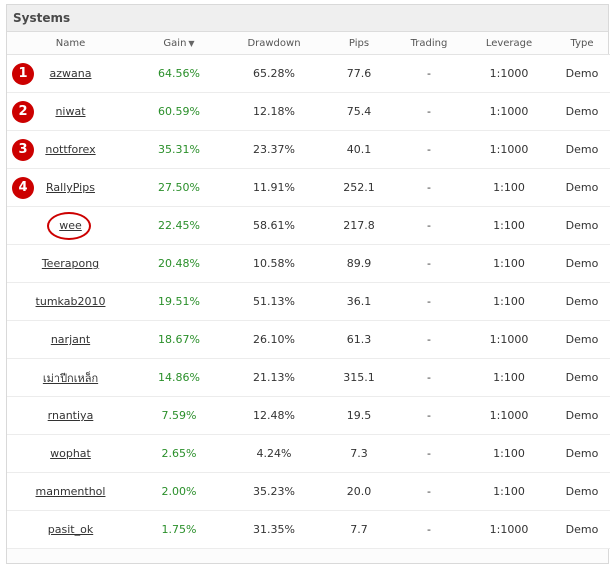  I want to click on cell-pips: 40.1, so click(359, 149).